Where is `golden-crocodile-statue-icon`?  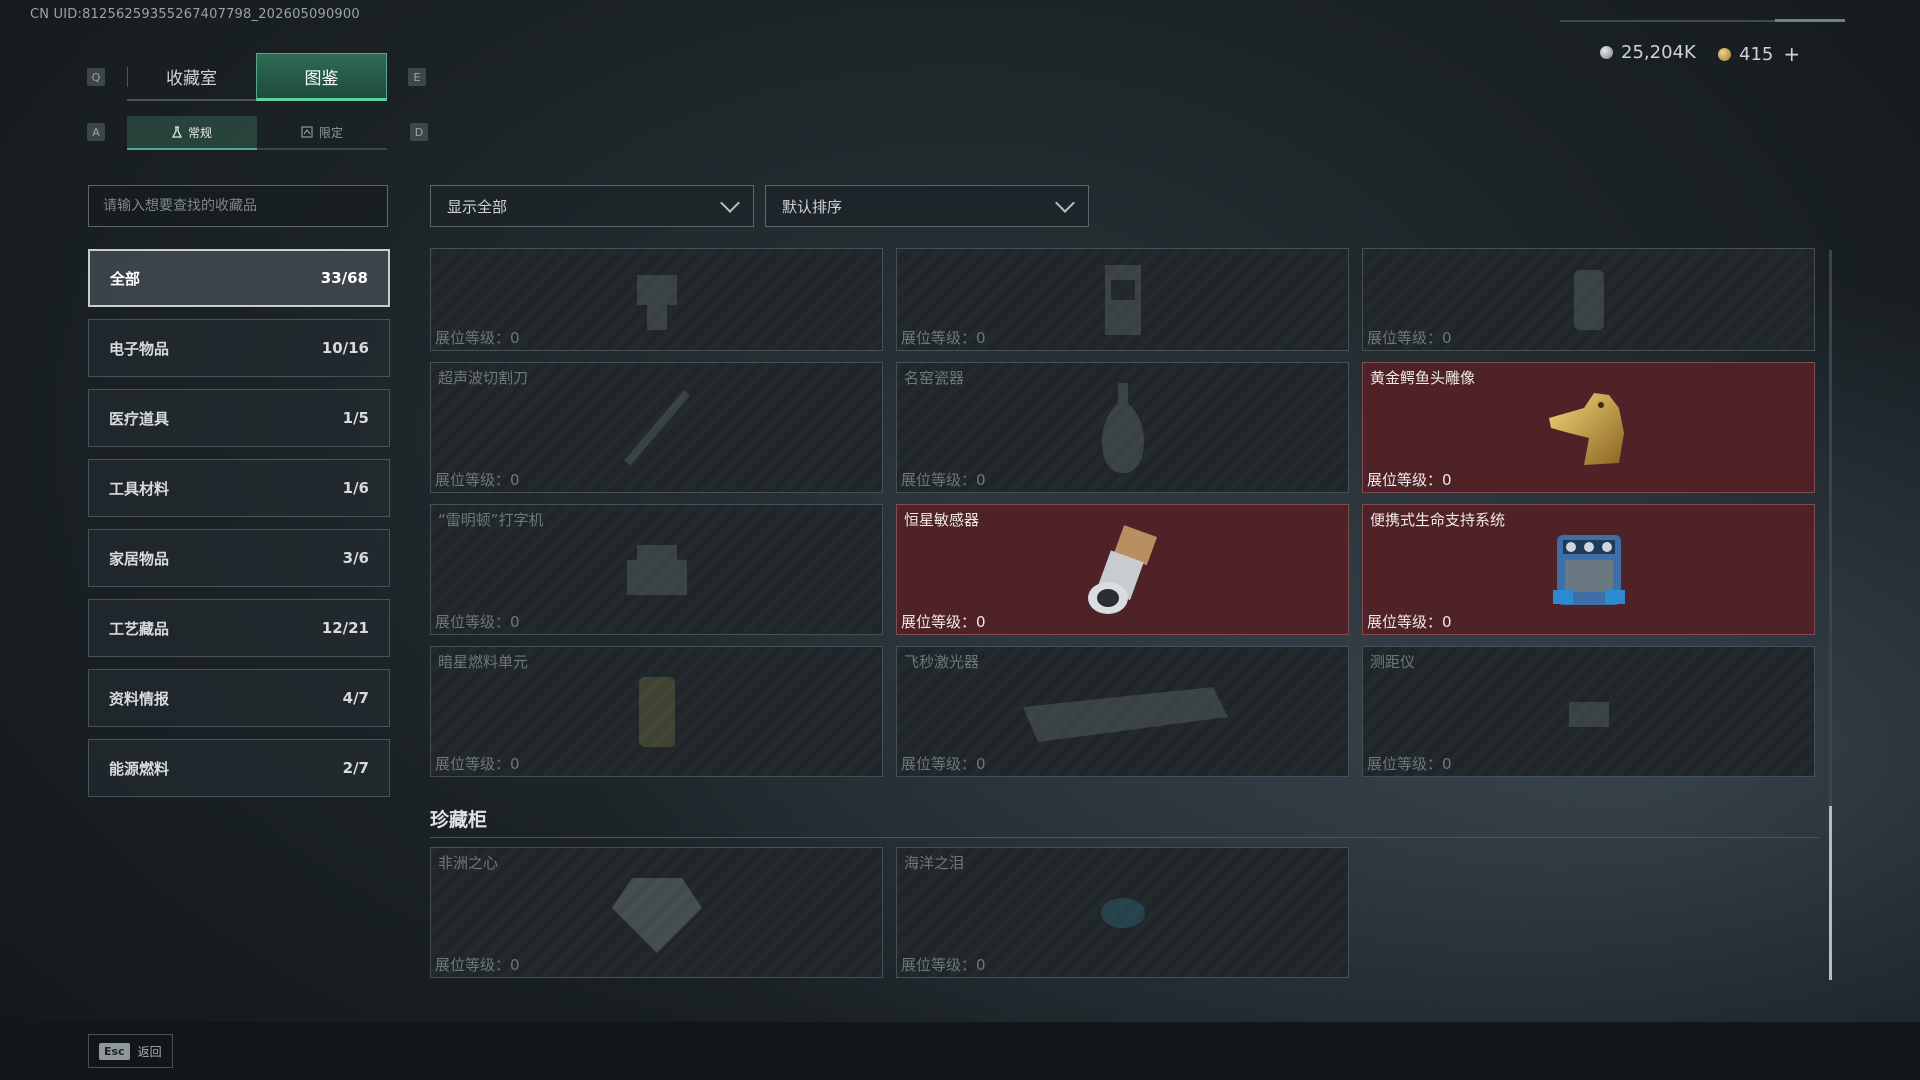 golden-crocodile-statue-icon is located at coordinates (1586, 428).